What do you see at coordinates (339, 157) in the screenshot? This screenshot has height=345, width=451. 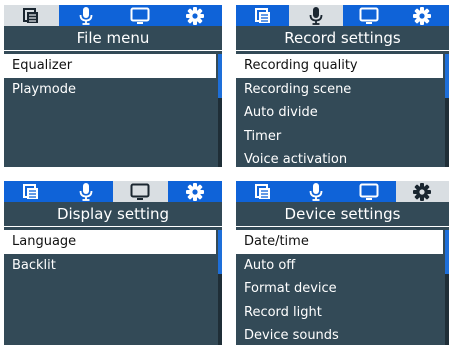 I see `menu-item: Voice activation` at bounding box center [339, 157].